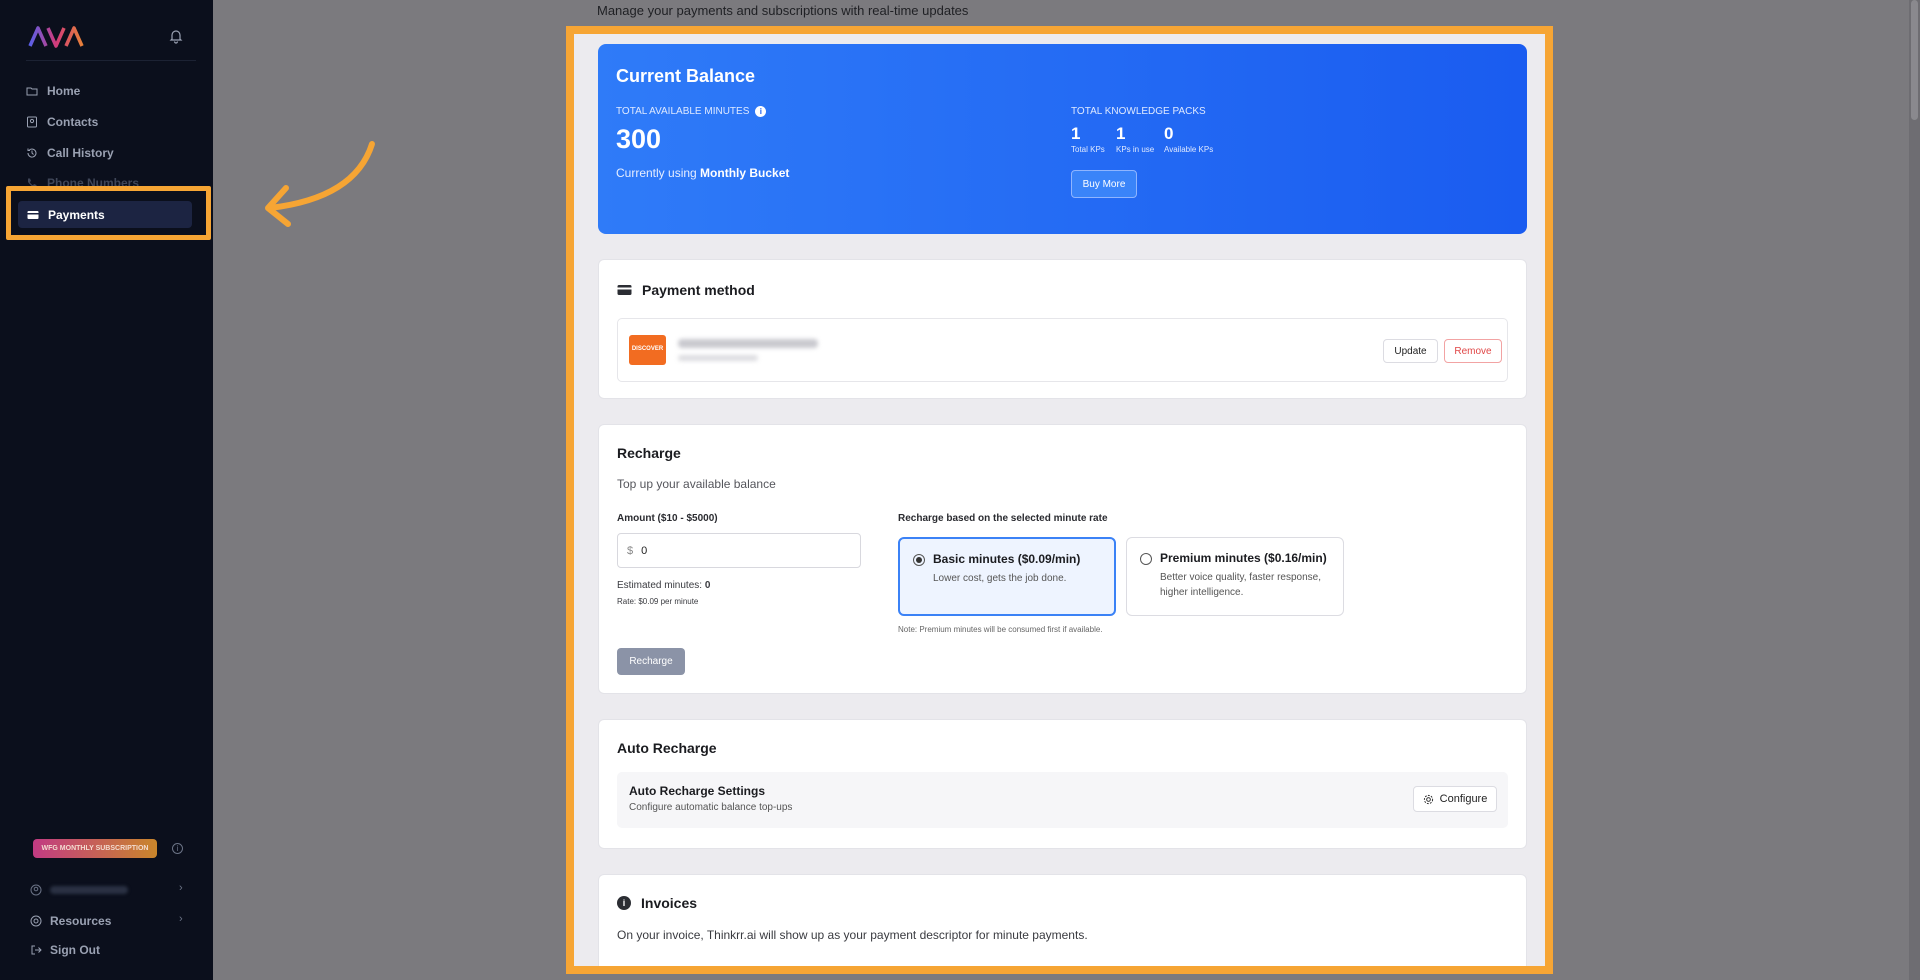 Image resolution: width=1920 pixels, height=980 pixels. I want to click on sign-out-button: Sign Out, so click(65, 950).